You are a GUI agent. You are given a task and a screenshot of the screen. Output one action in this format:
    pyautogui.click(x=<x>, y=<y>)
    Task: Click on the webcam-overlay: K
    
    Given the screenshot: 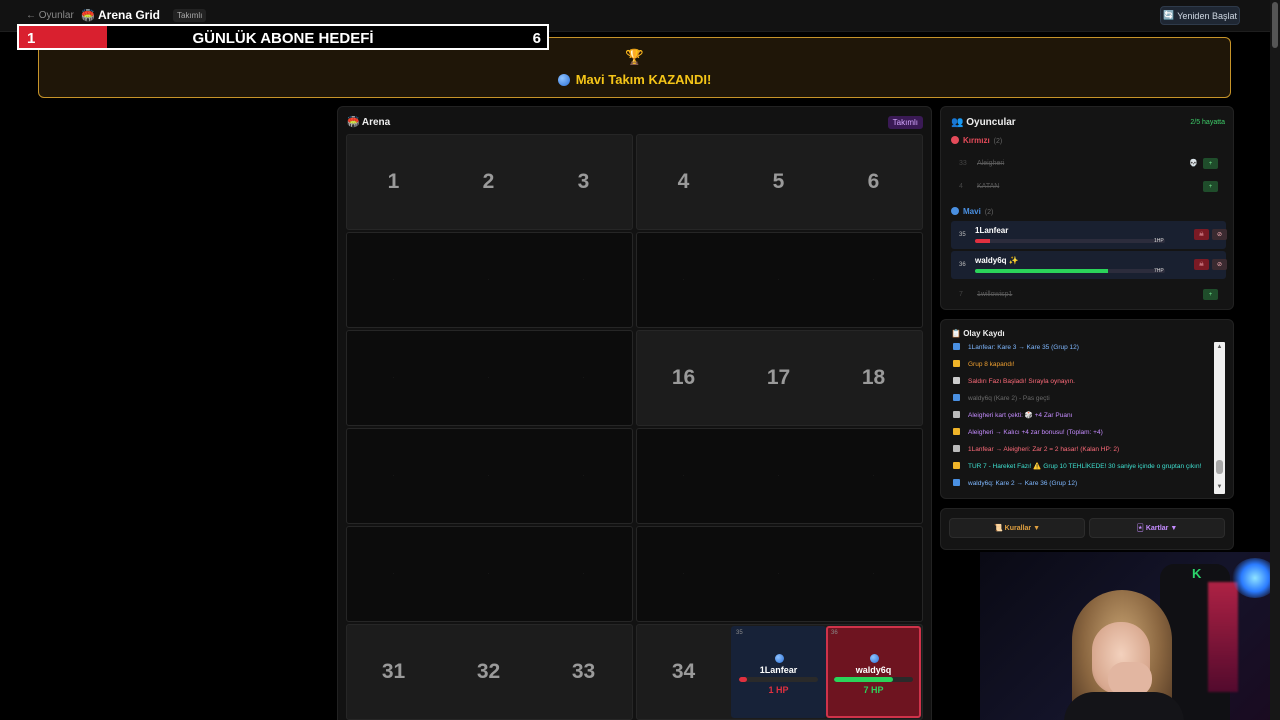 What is the action you would take?
    pyautogui.click(x=1130, y=636)
    